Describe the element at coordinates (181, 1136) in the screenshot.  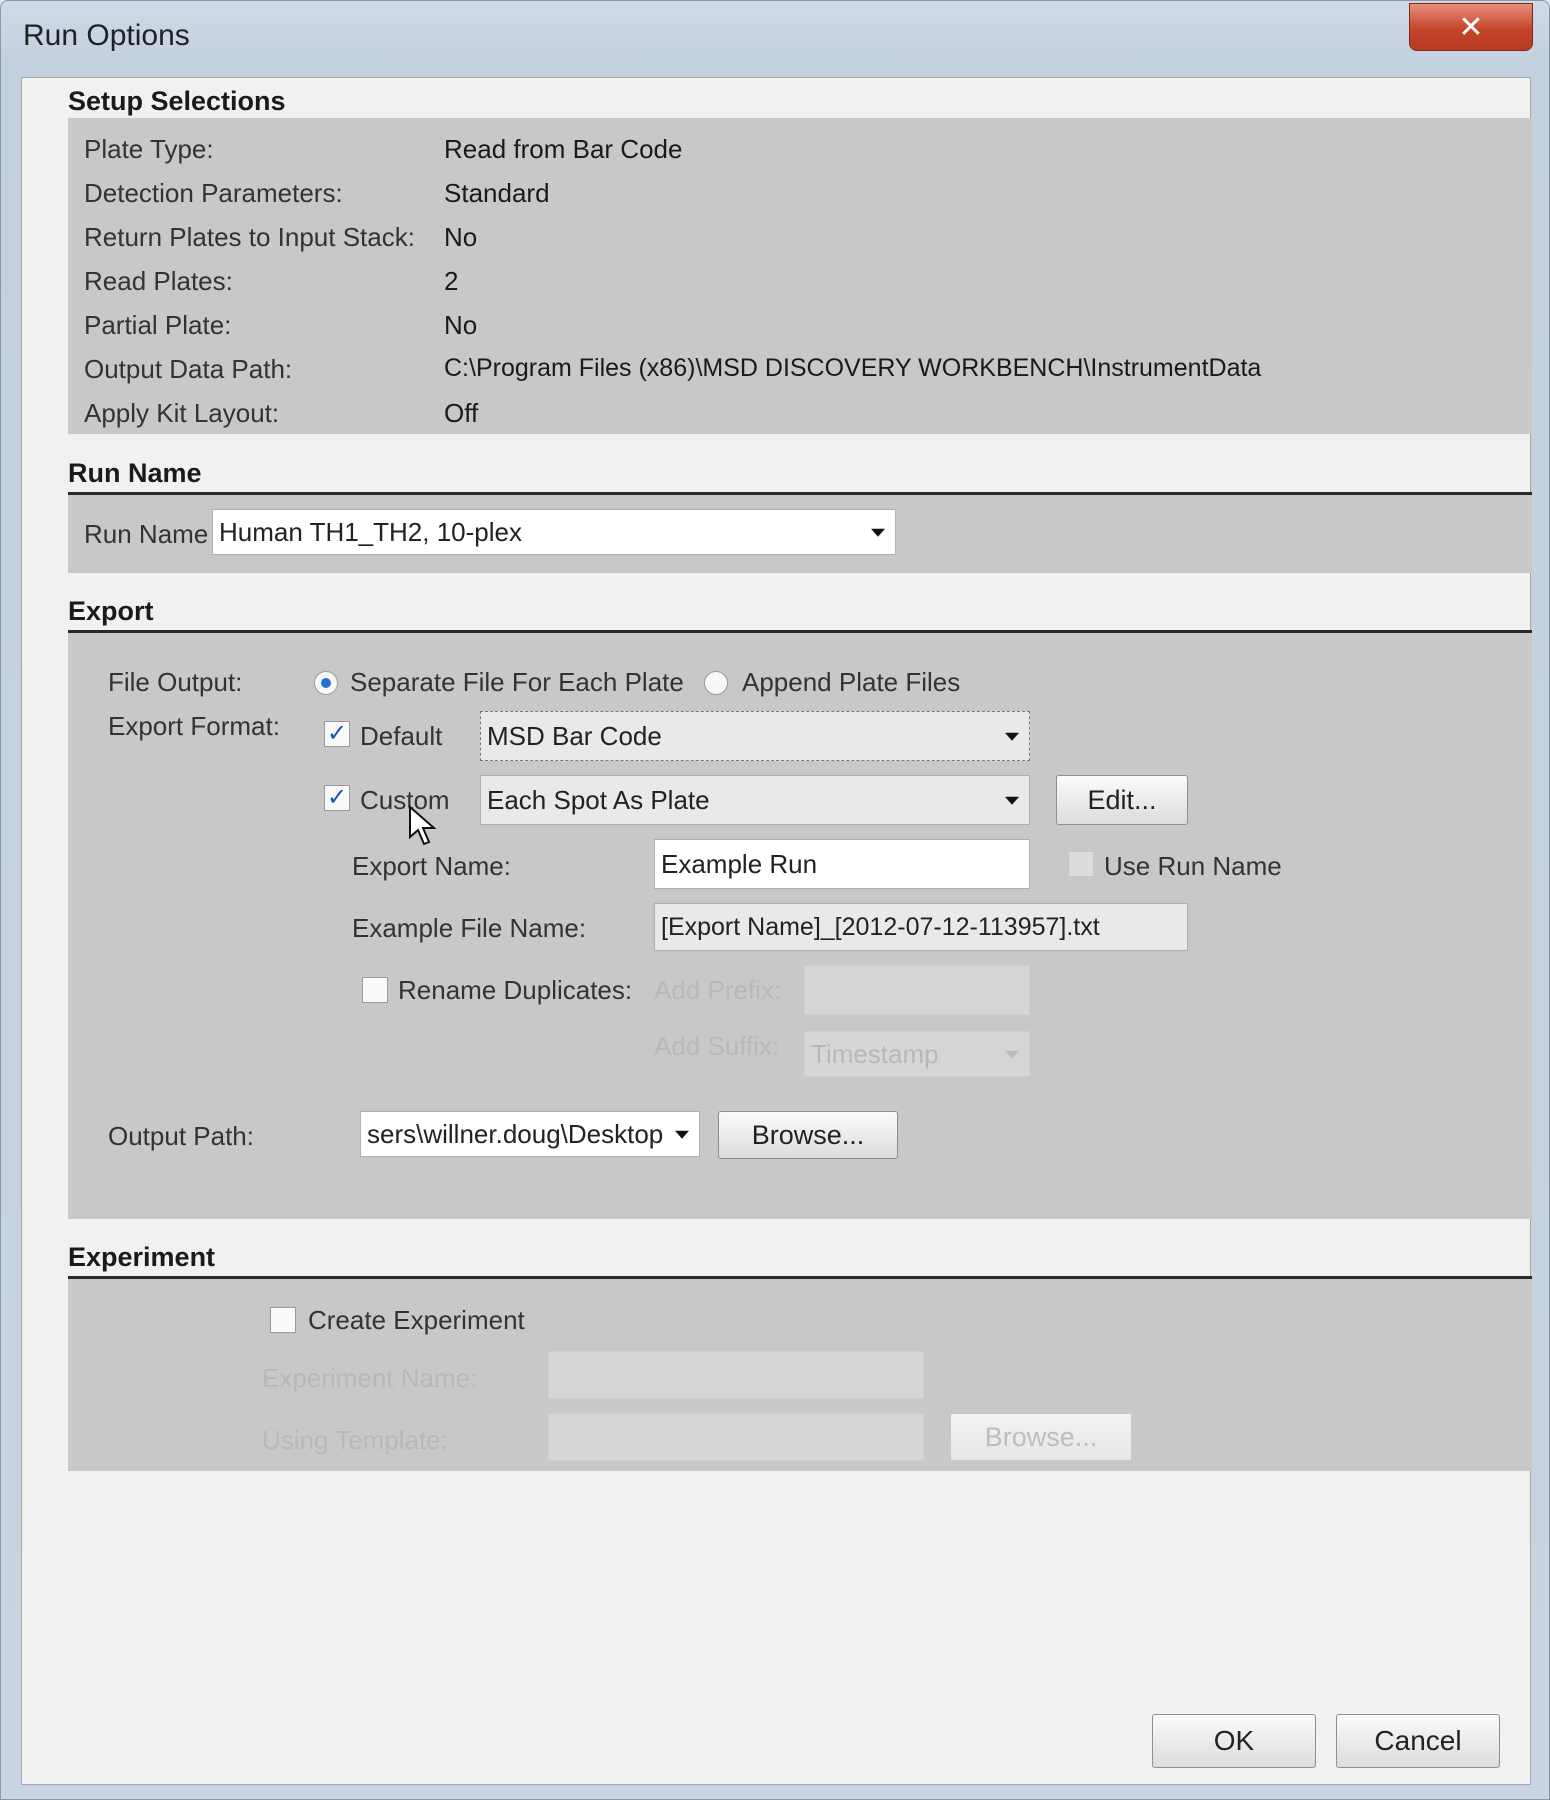
I see `output-path-label: Output Path:` at that location.